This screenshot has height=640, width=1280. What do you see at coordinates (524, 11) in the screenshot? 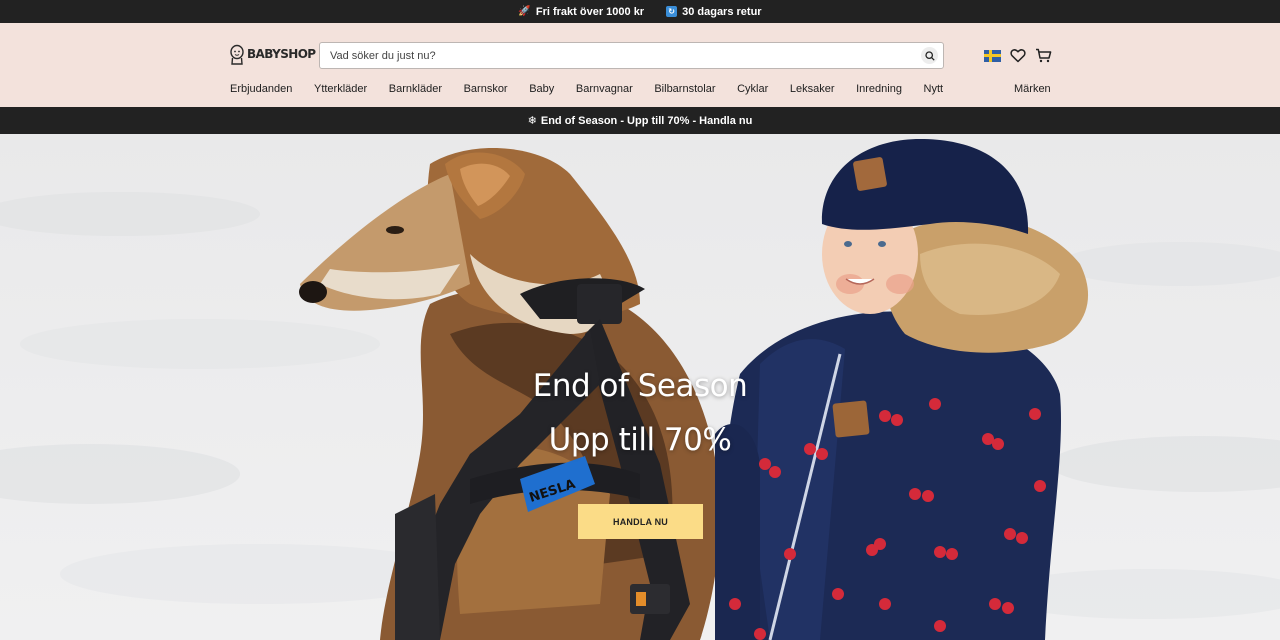
I see `rocket-icon: 🚀` at bounding box center [524, 11].